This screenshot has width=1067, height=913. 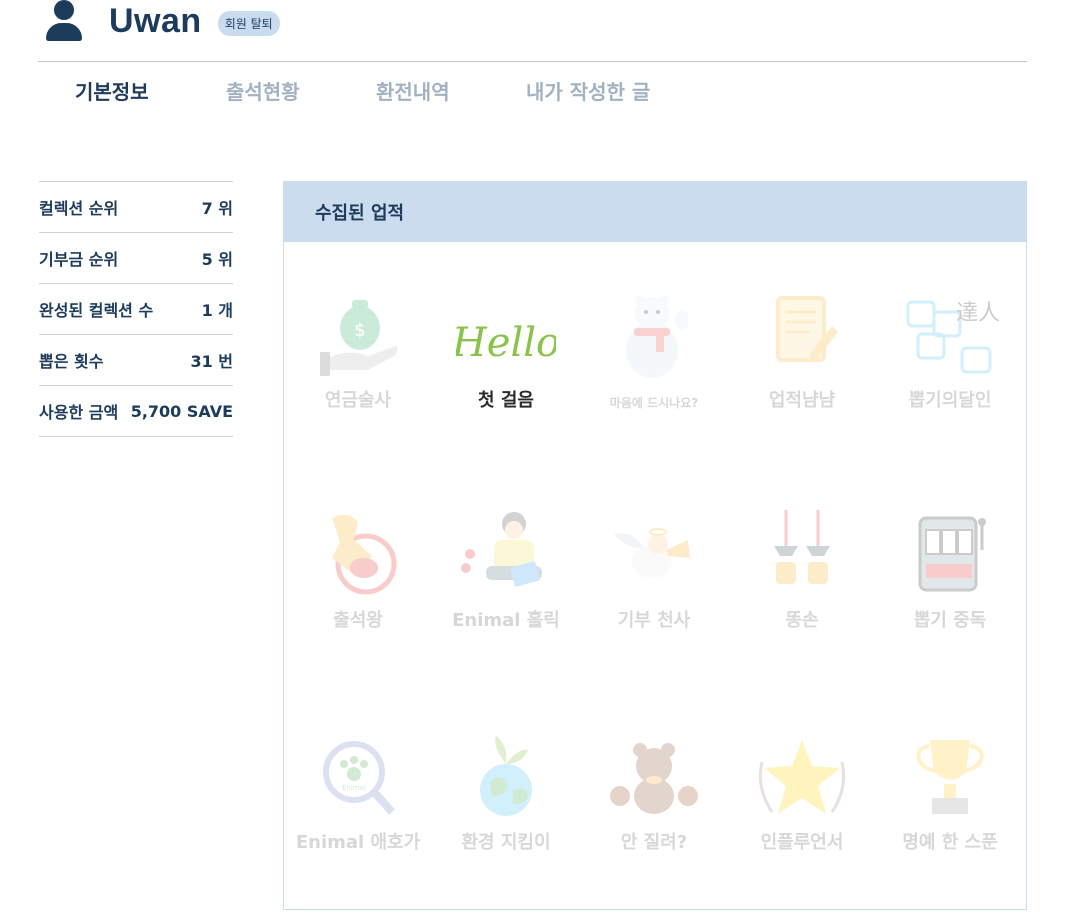 I want to click on achievement-draw-master: 達人 뽑기의달인, so click(x=950, y=365).